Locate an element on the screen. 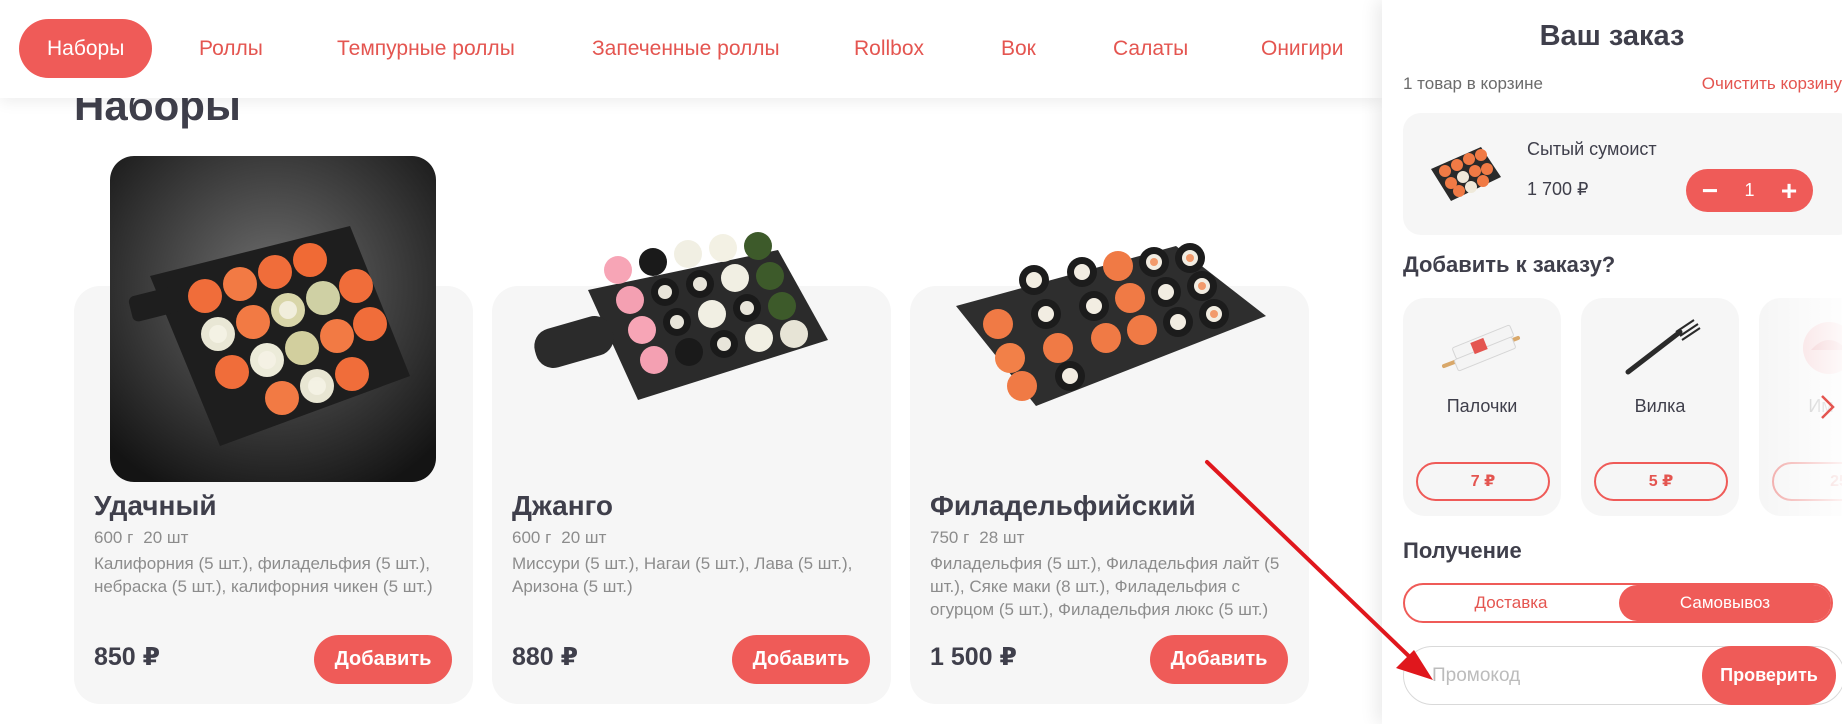 The height and width of the screenshot is (724, 1842). nav-item-baked-rolls: Запеченные роллы is located at coordinates (686, 49).